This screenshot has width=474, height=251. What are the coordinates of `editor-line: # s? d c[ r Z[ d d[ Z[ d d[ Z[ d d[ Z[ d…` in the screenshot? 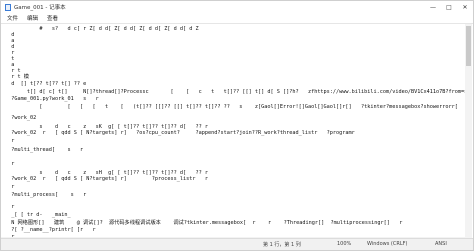 It's located at (102, 29).